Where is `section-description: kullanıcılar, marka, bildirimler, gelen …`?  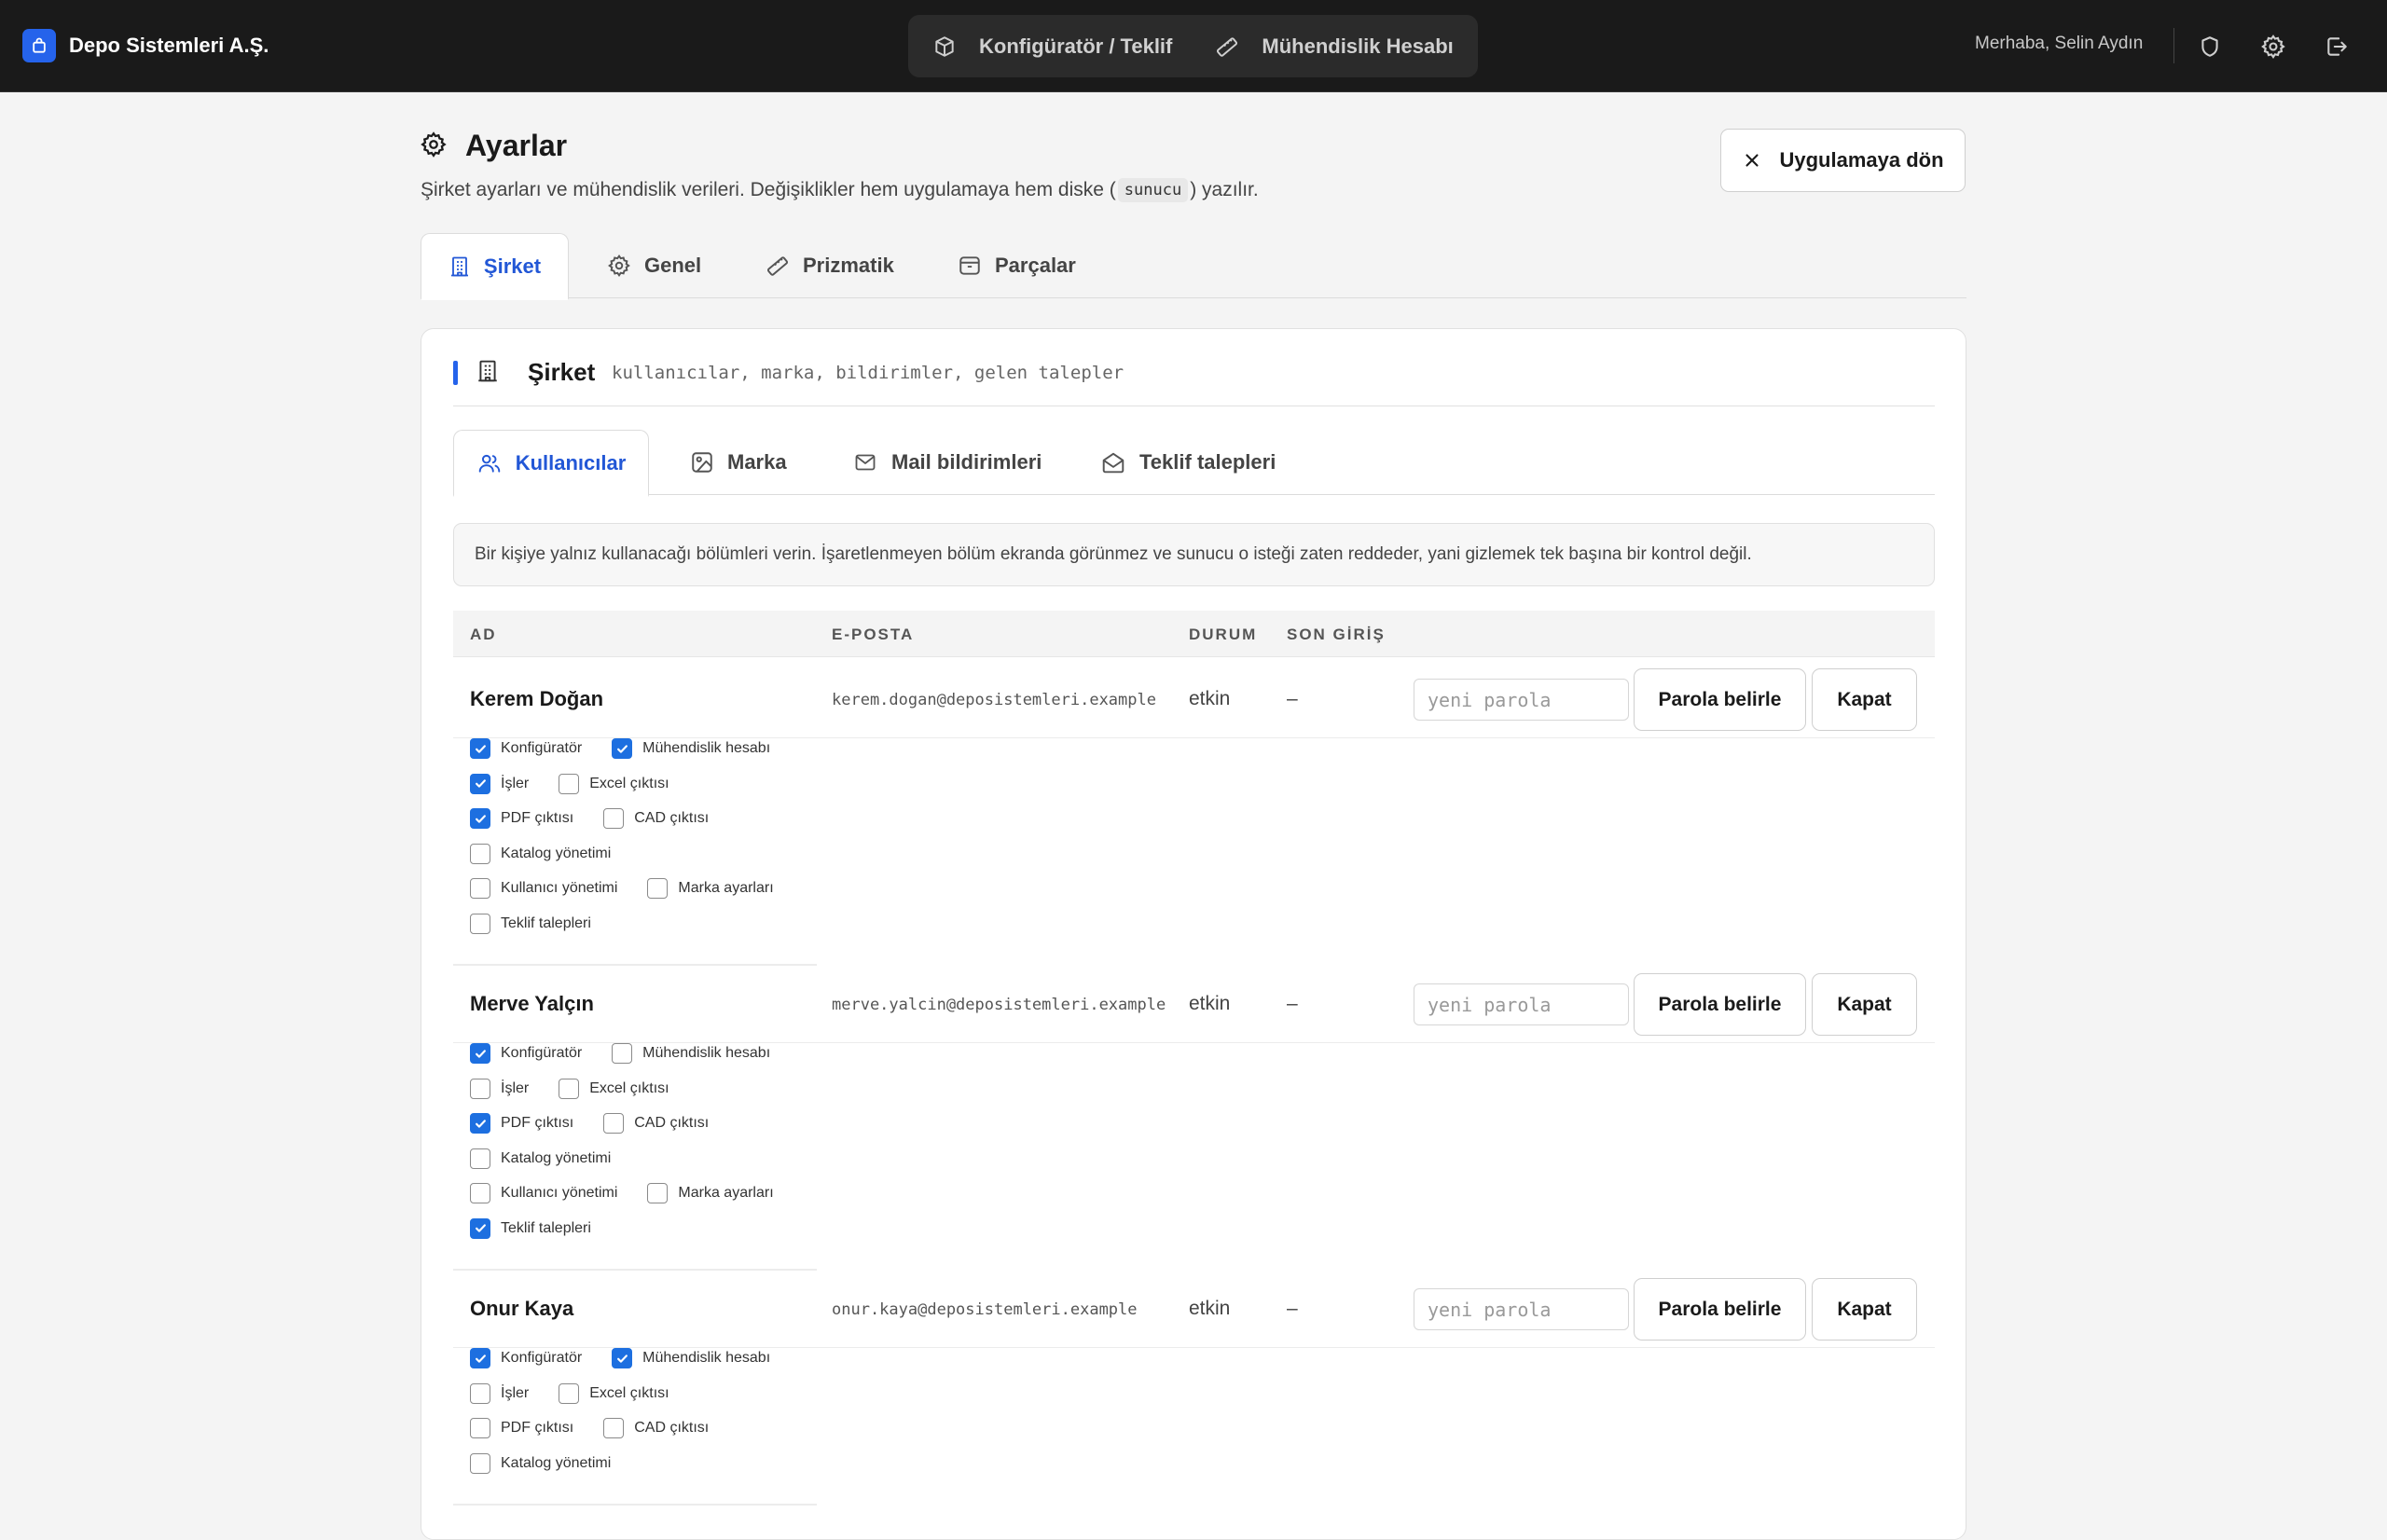 section-description: kullanıcılar, marka, bildirimler, gelen … is located at coordinates (868, 373).